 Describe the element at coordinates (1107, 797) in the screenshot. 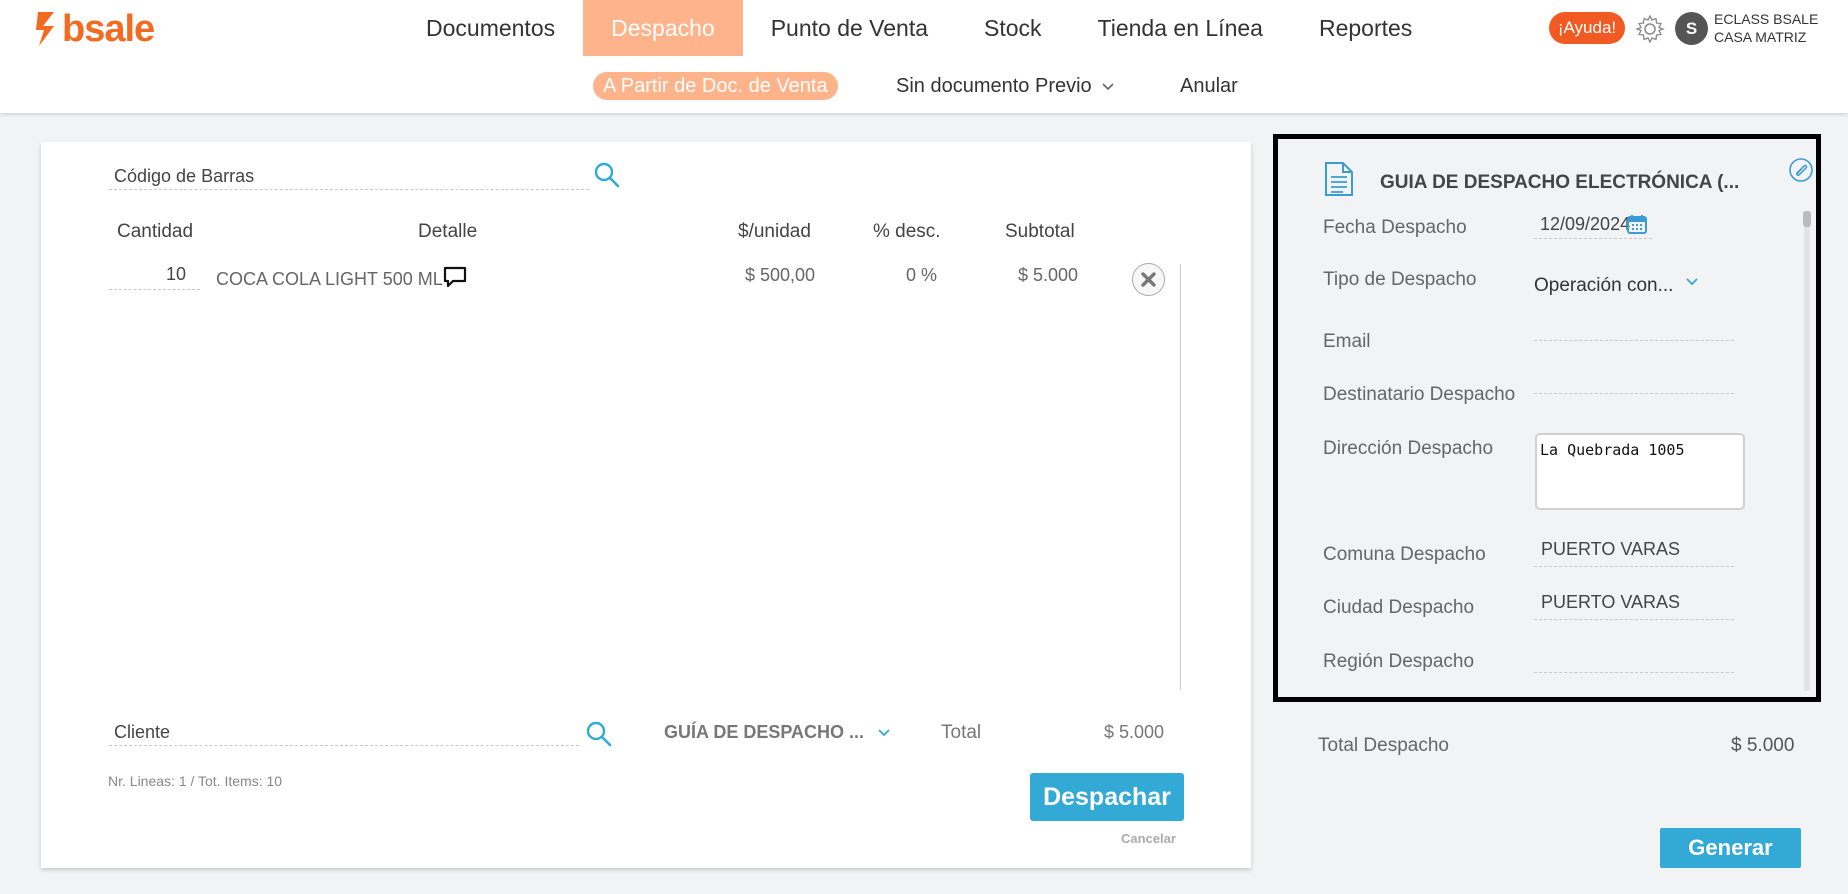

I see `despachar-button: Despachar` at that location.